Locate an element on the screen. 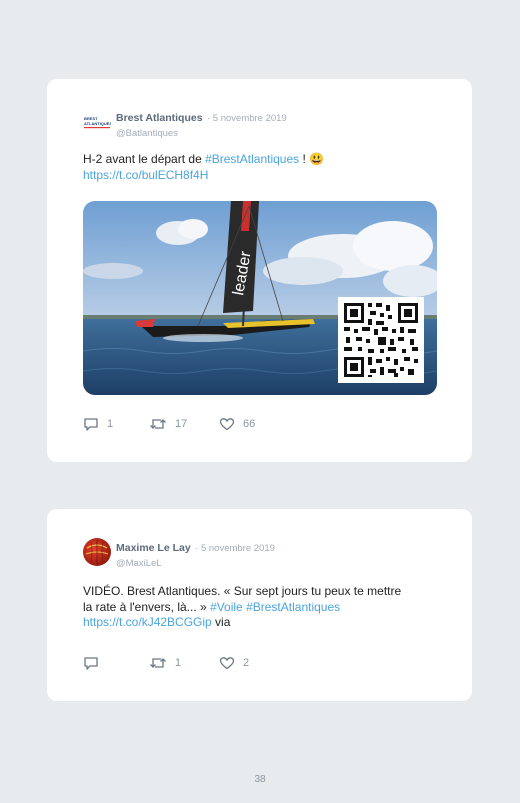 This screenshot has height=803, width=520. tweet-meta: Maxime Le Lay · 5 novembre 2019 @MaxiLeL is located at coordinates (195, 553).